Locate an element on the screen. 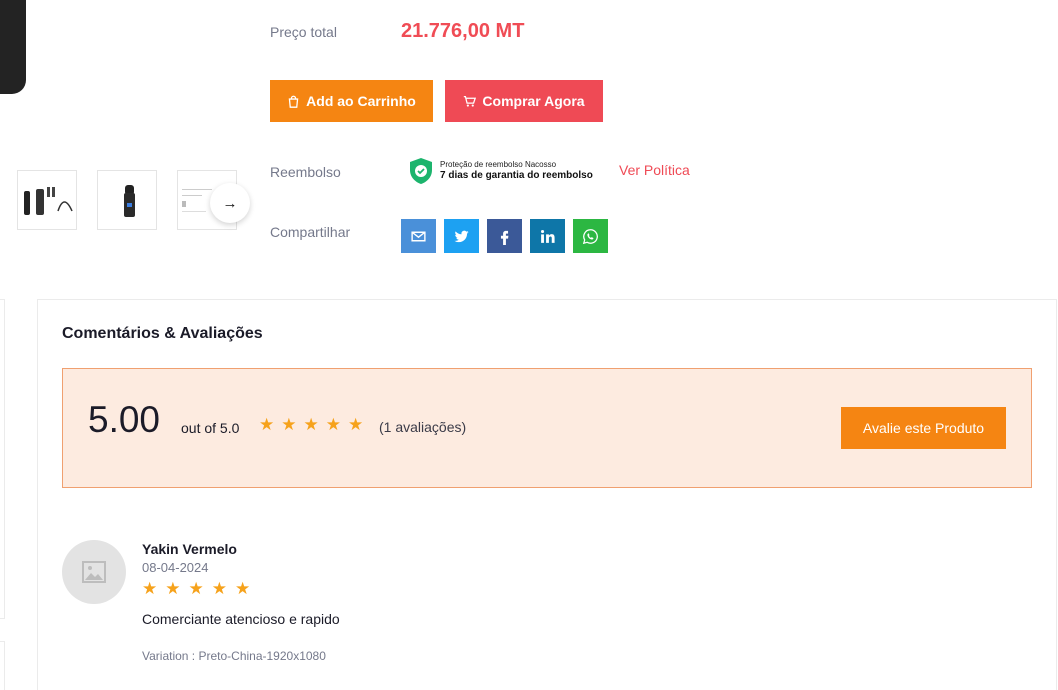 This screenshot has height=690, width=1058. rating-score: 5.00 is located at coordinates (124, 419).